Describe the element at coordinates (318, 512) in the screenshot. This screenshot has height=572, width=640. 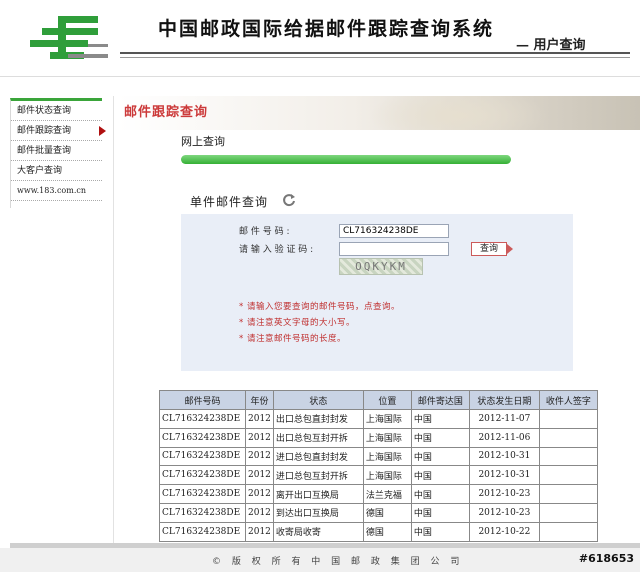
I see `table-cell: 到达出口互换局` at that location.